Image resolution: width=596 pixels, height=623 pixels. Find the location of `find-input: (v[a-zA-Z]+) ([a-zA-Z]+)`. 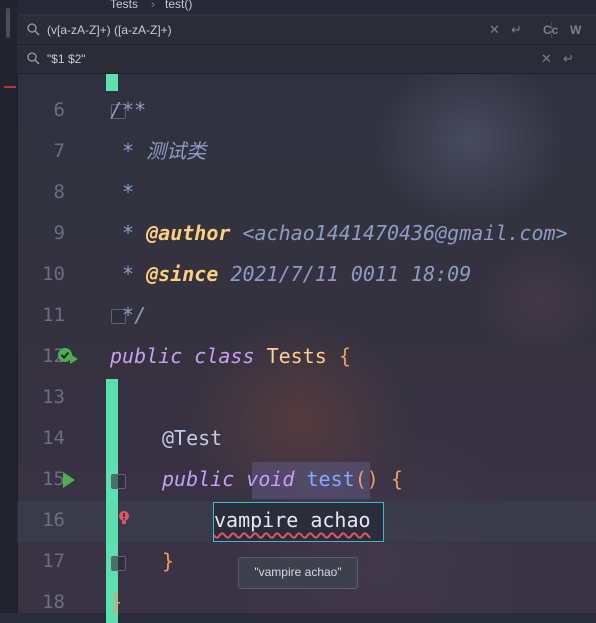

find-input: (v[a-zA-Z]+) ([a-zA-Z]+) is located at coordinates (109, 30).